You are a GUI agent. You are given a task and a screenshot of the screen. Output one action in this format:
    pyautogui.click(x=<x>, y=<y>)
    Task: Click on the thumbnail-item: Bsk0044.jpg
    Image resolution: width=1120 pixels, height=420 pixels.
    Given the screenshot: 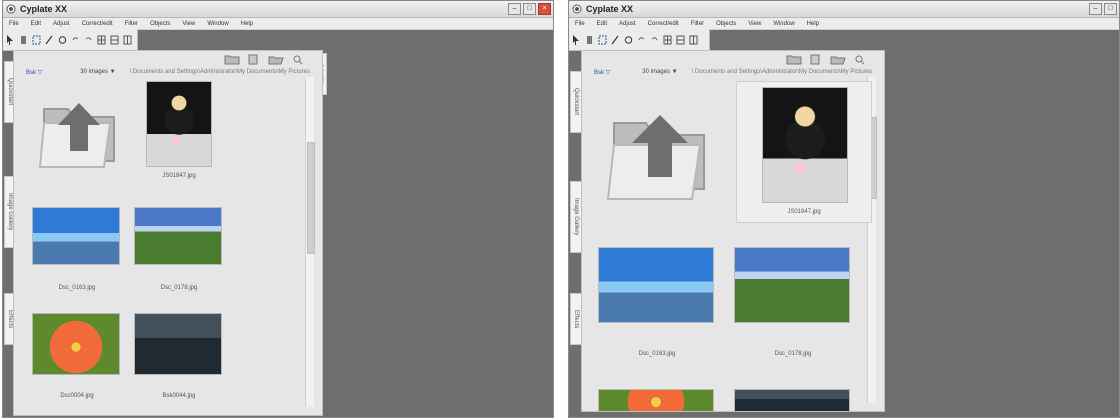 What is the action you would take?
    pyautogui.click(x=179, y=358)
    